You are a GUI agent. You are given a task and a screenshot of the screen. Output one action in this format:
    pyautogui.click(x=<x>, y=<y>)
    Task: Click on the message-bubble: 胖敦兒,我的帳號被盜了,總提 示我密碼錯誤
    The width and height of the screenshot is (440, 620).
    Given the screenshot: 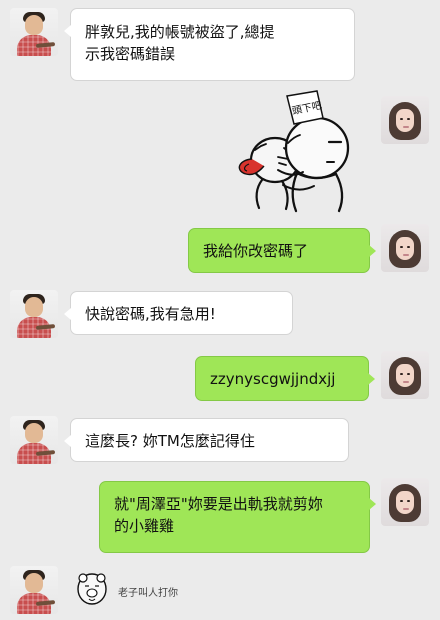 What is the action you would take?
    pyautogui.click(x=209, y=44)
    